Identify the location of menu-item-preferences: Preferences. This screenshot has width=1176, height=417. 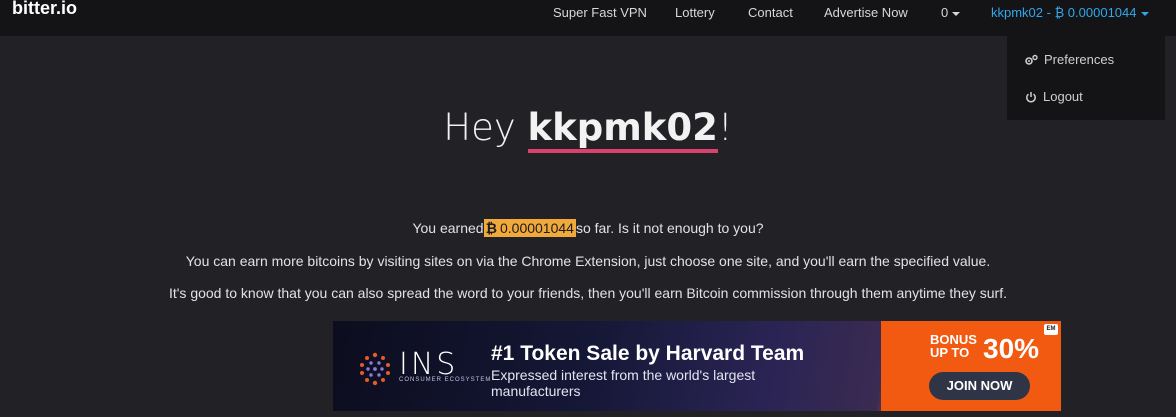
(1069, 59).